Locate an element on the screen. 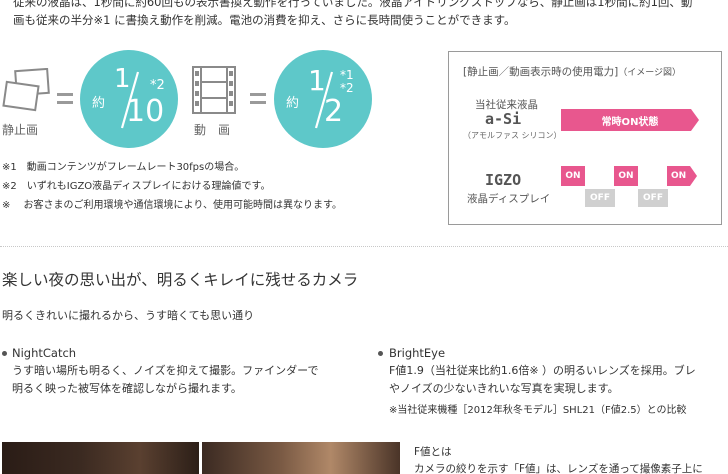 This screenshot has width=728, height=474. panel-title-main: [静止画／動画表示時の使用電力] is located at coordinates (541, 72).